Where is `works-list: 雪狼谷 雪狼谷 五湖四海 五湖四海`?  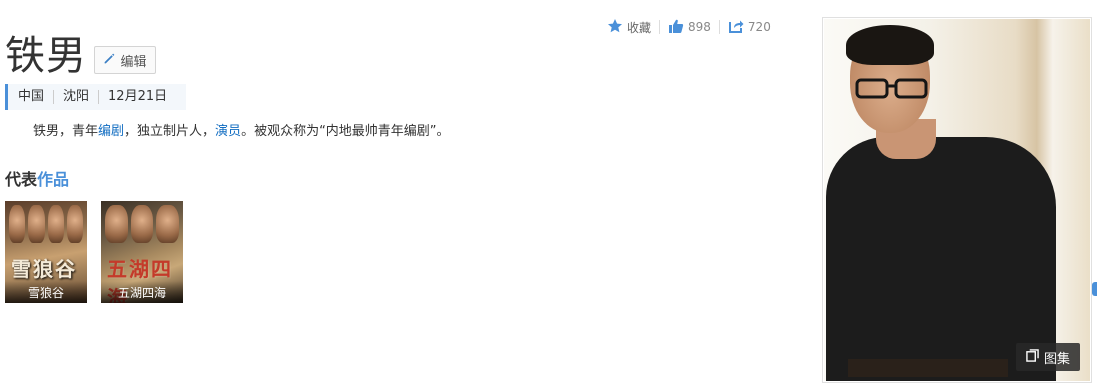 works-list: 雪狼谷 雪狼谷 五湖四海 五湖四海 is located at coordinates (94, 252).